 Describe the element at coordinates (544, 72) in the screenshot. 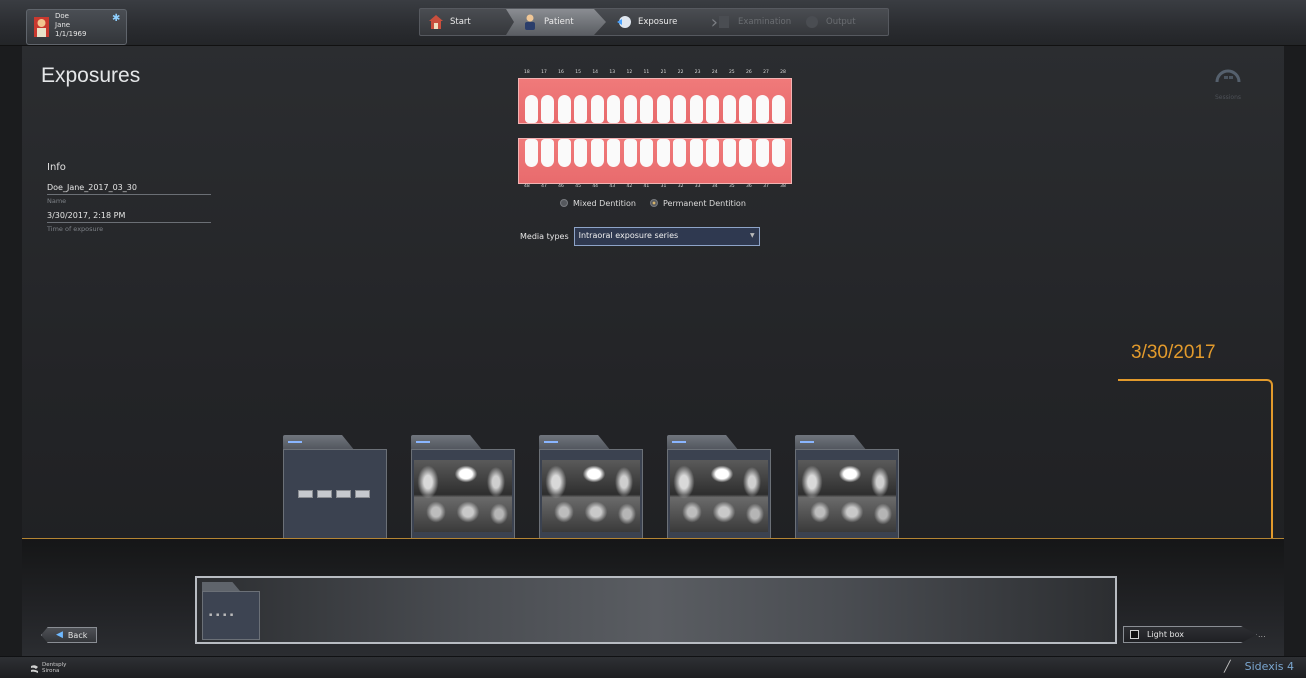

I see `upper-tooth-number: 17` at that location.